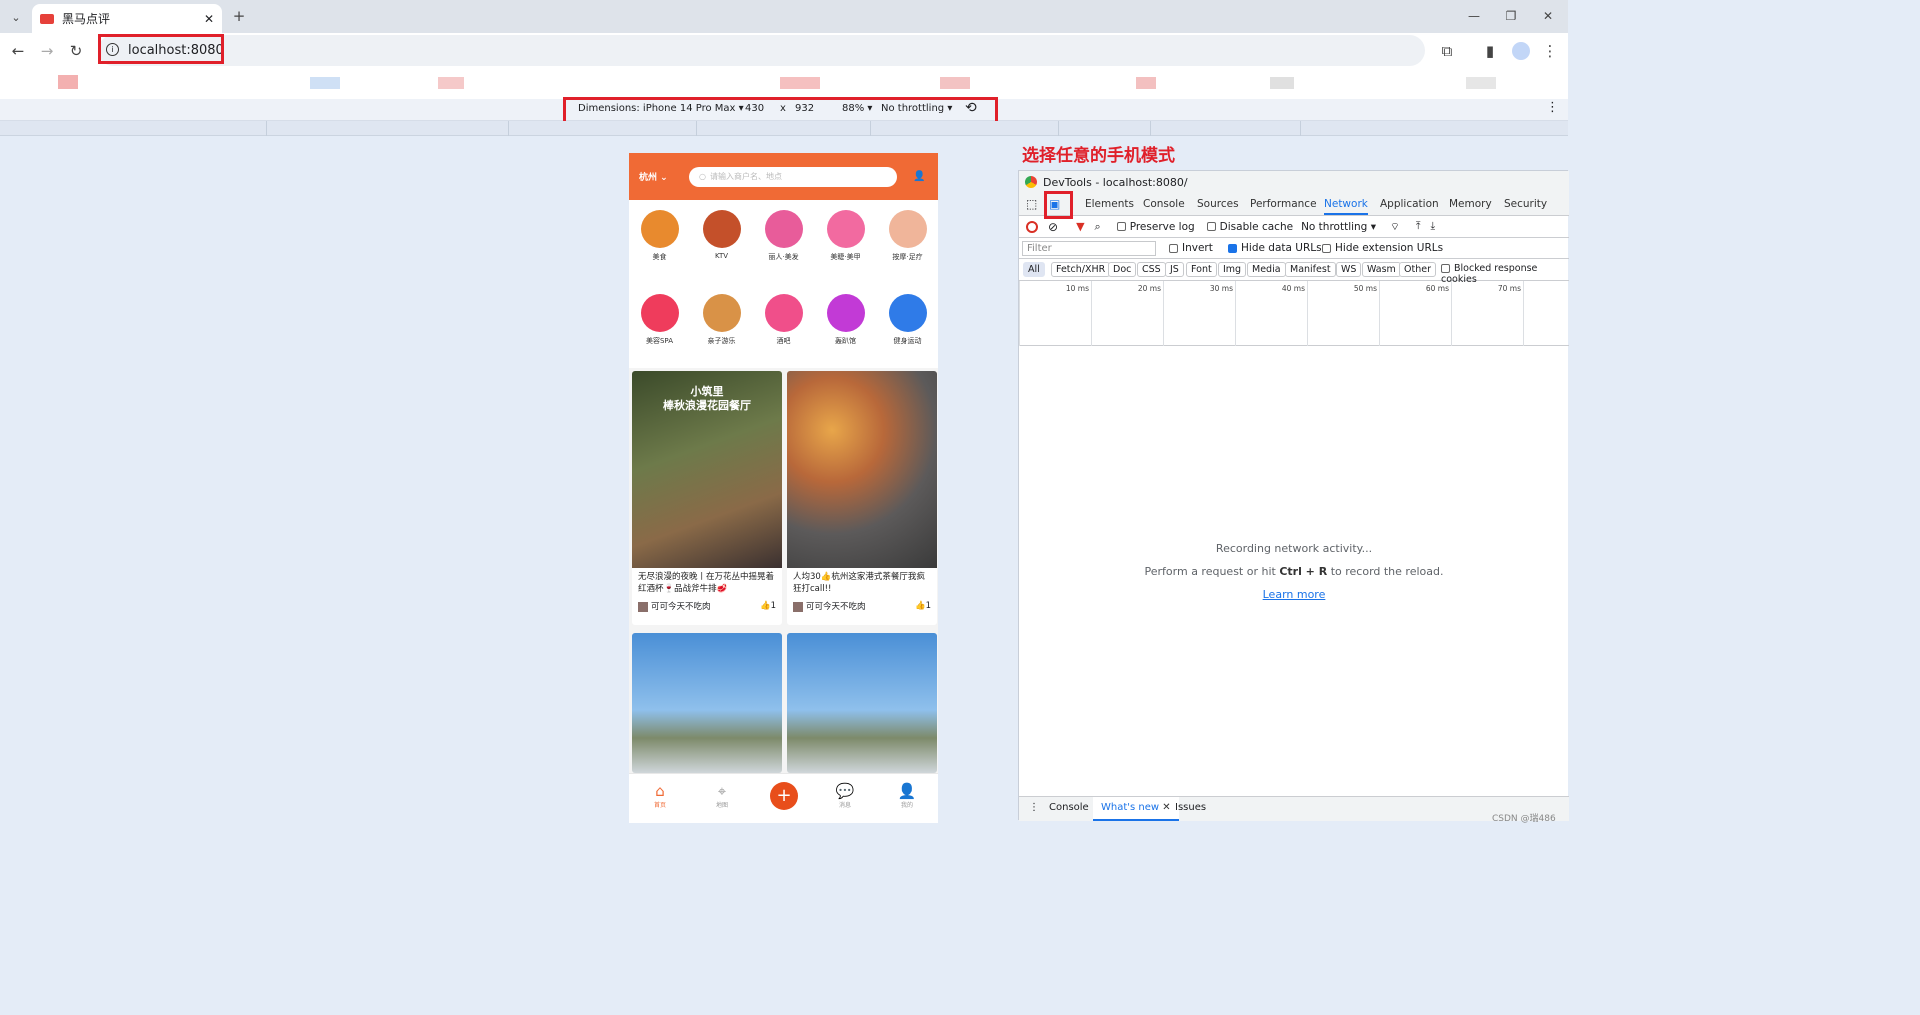 The height and width of the screenshot is (1015, 1920). What do you see at coordinates (1190, 807) in the screenshot?
I see `drawer-tab-issues: Issues` at bounding box center [1190, 807].